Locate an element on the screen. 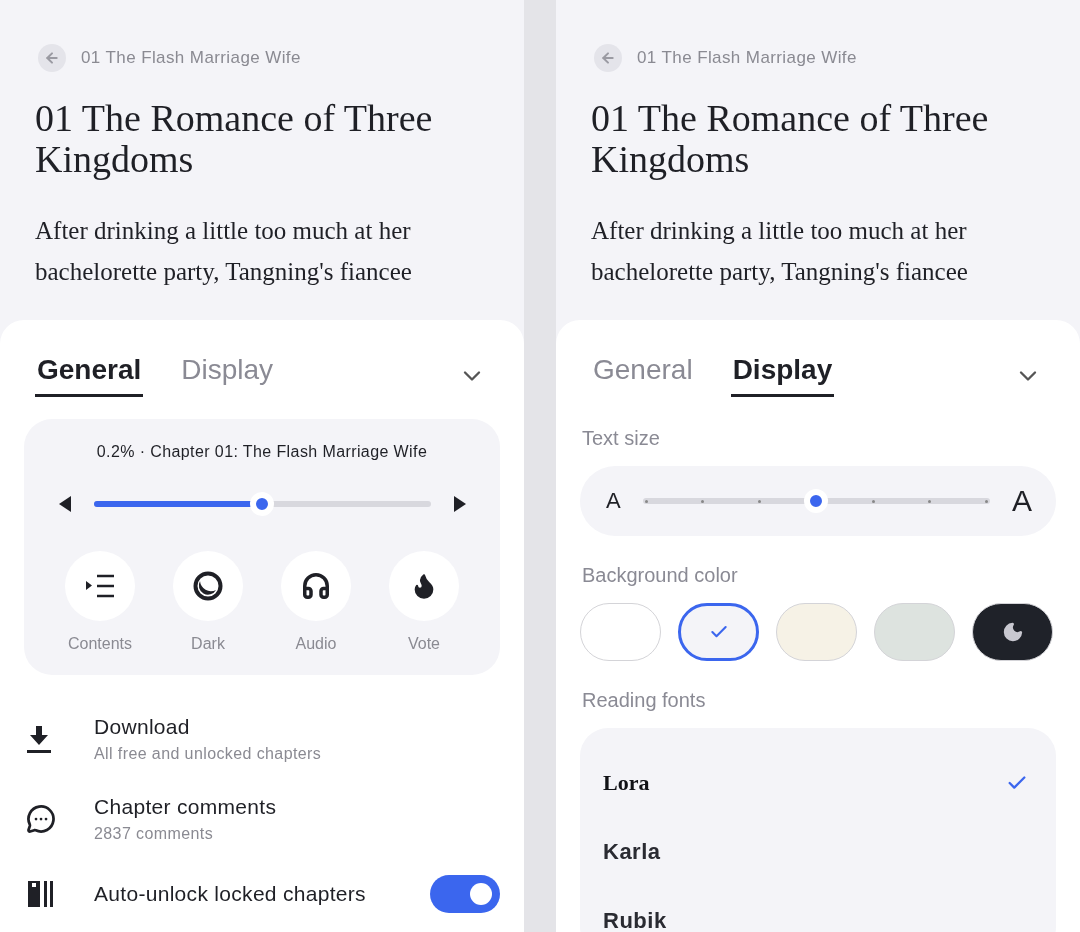 This screenshot has height=932, width=1080. progress-slider is located at coordinates (262, 504).